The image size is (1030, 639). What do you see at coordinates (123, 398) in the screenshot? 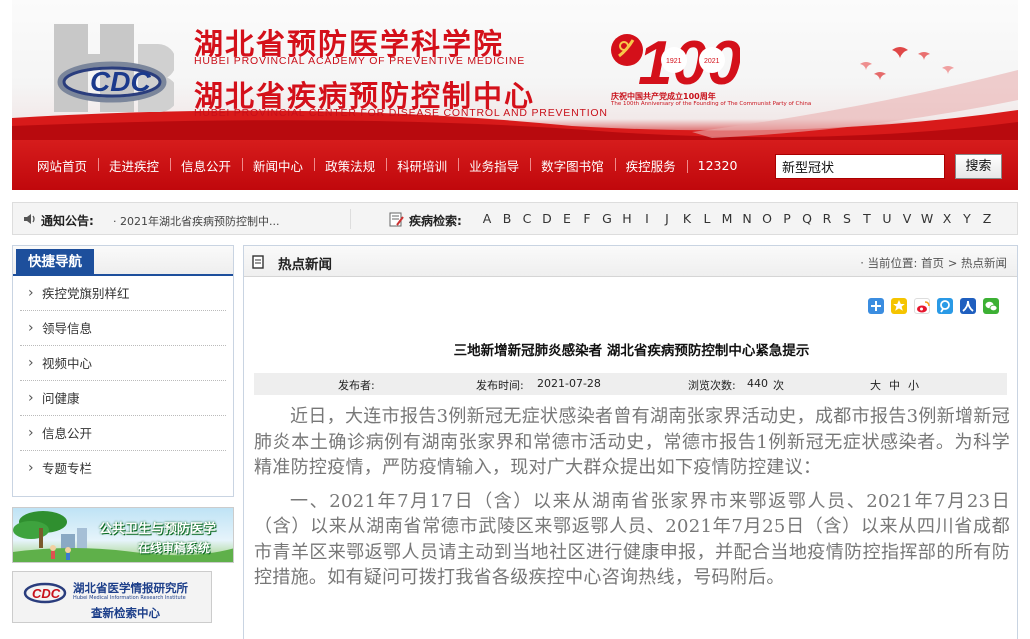
I see `quick-nav-item-ask-health: 问健康` at bounding box center [123, 398].